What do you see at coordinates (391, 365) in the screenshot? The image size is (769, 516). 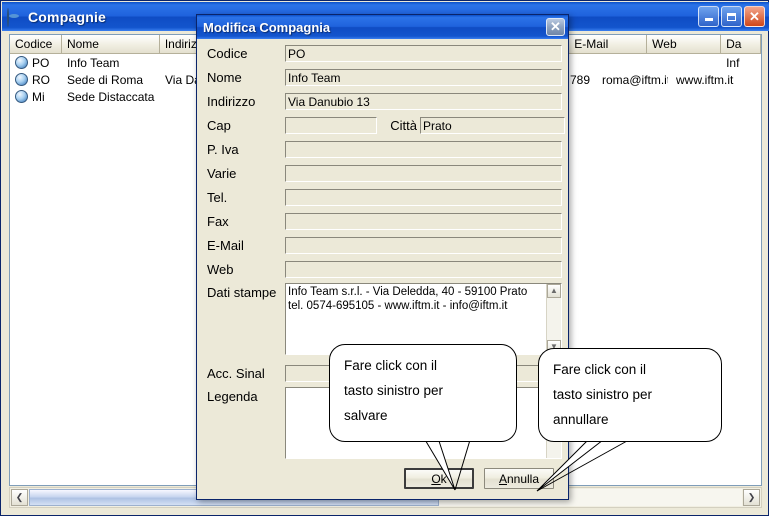 I see `callout-save-line1: Fare click con il` at bounding box center [391, 365].